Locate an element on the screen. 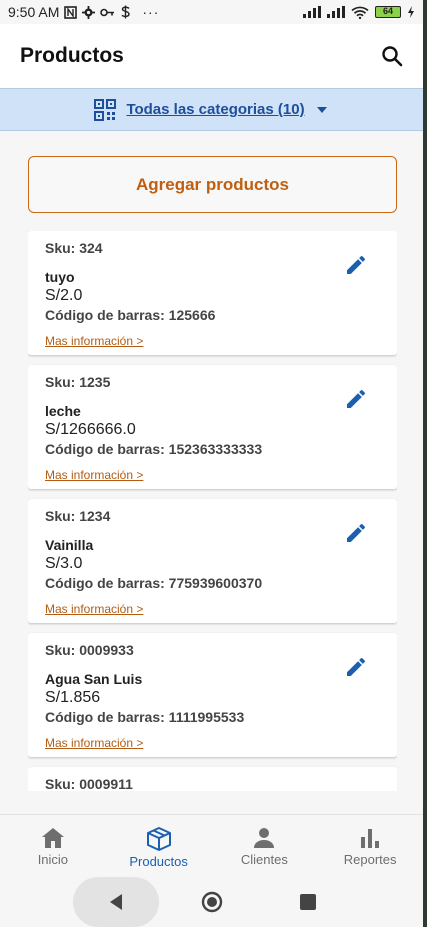 The height and width of the screenshot is (927, 427). wifi-icon is located at coordinates (360, 12).